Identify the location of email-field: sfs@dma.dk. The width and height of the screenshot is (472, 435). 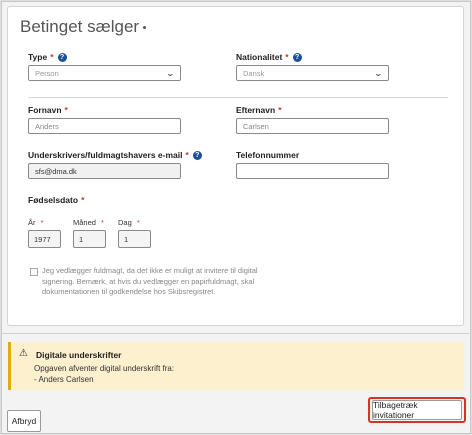
(104, 171).